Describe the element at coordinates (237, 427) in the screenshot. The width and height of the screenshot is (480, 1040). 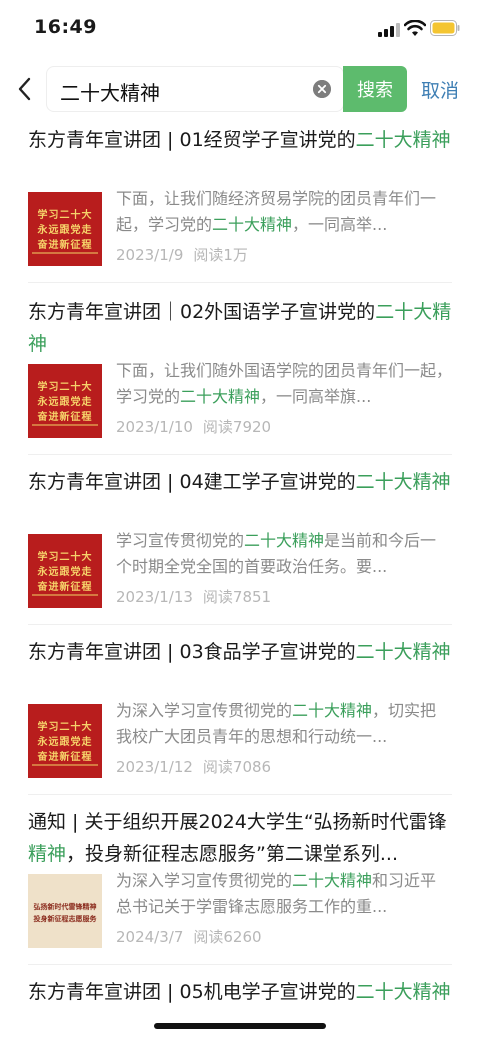
I see `read-count: 阅读7920` at that location.